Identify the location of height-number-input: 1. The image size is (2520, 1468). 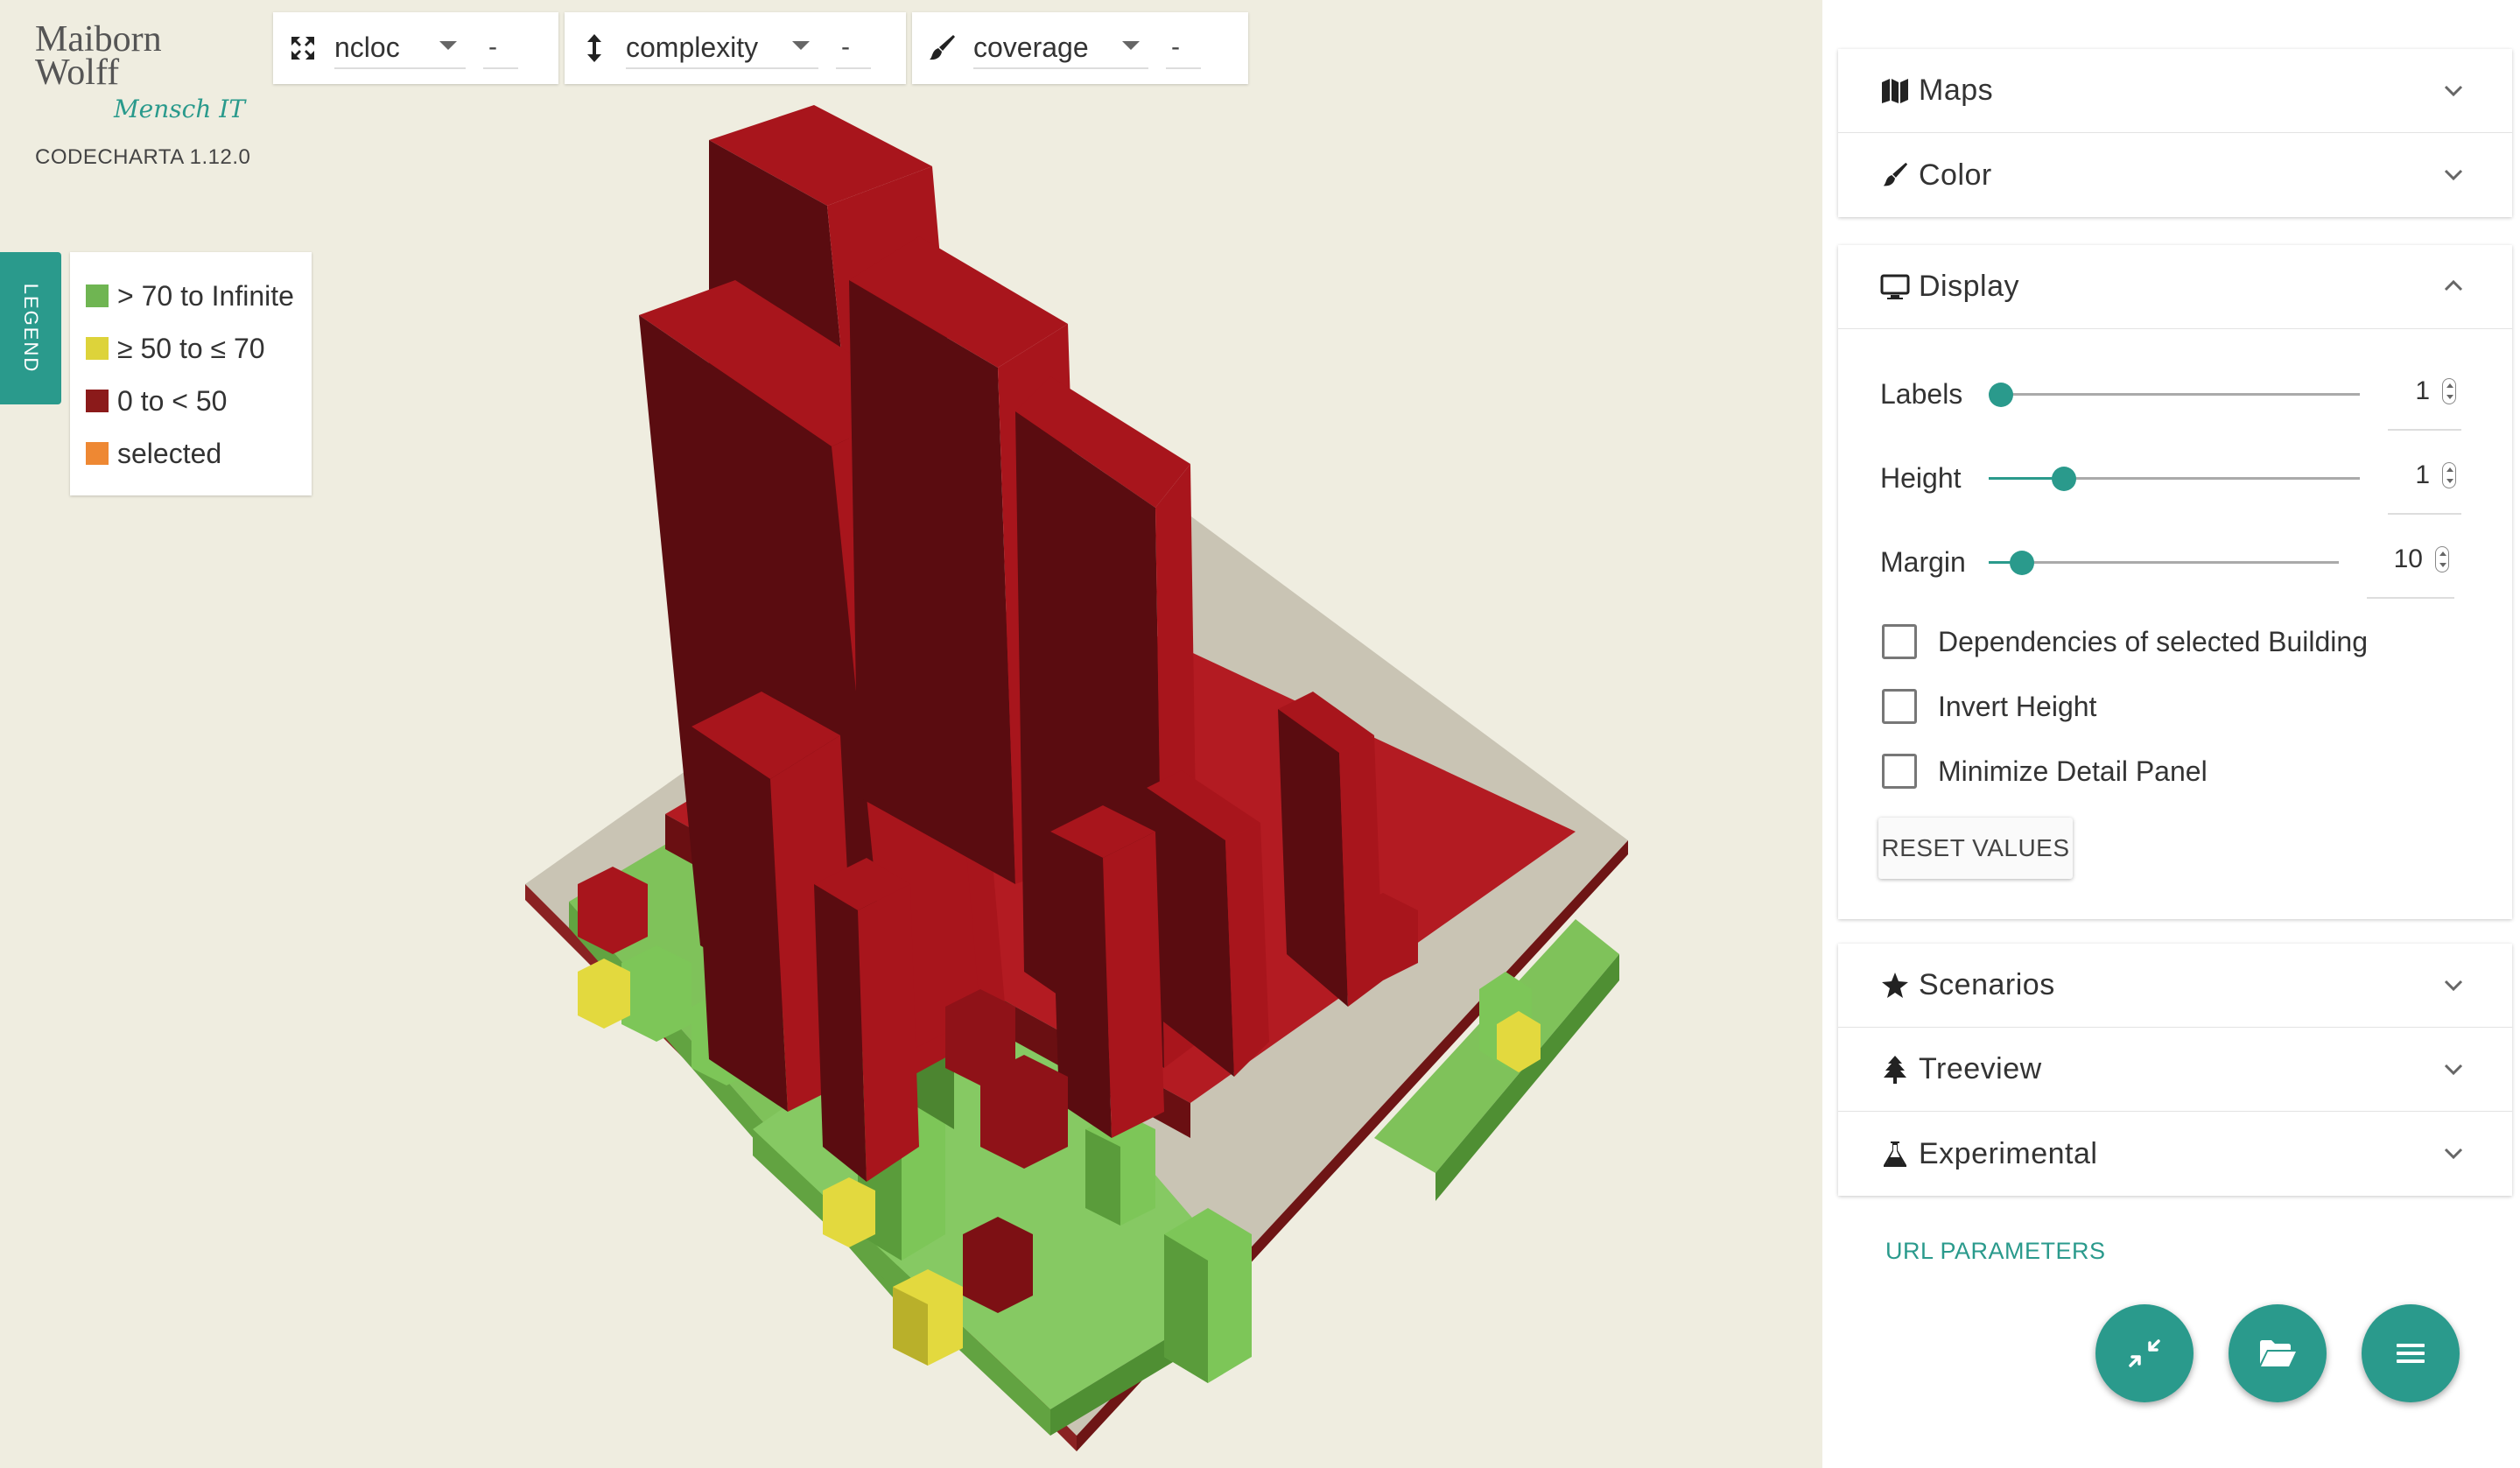
(2424, 484).